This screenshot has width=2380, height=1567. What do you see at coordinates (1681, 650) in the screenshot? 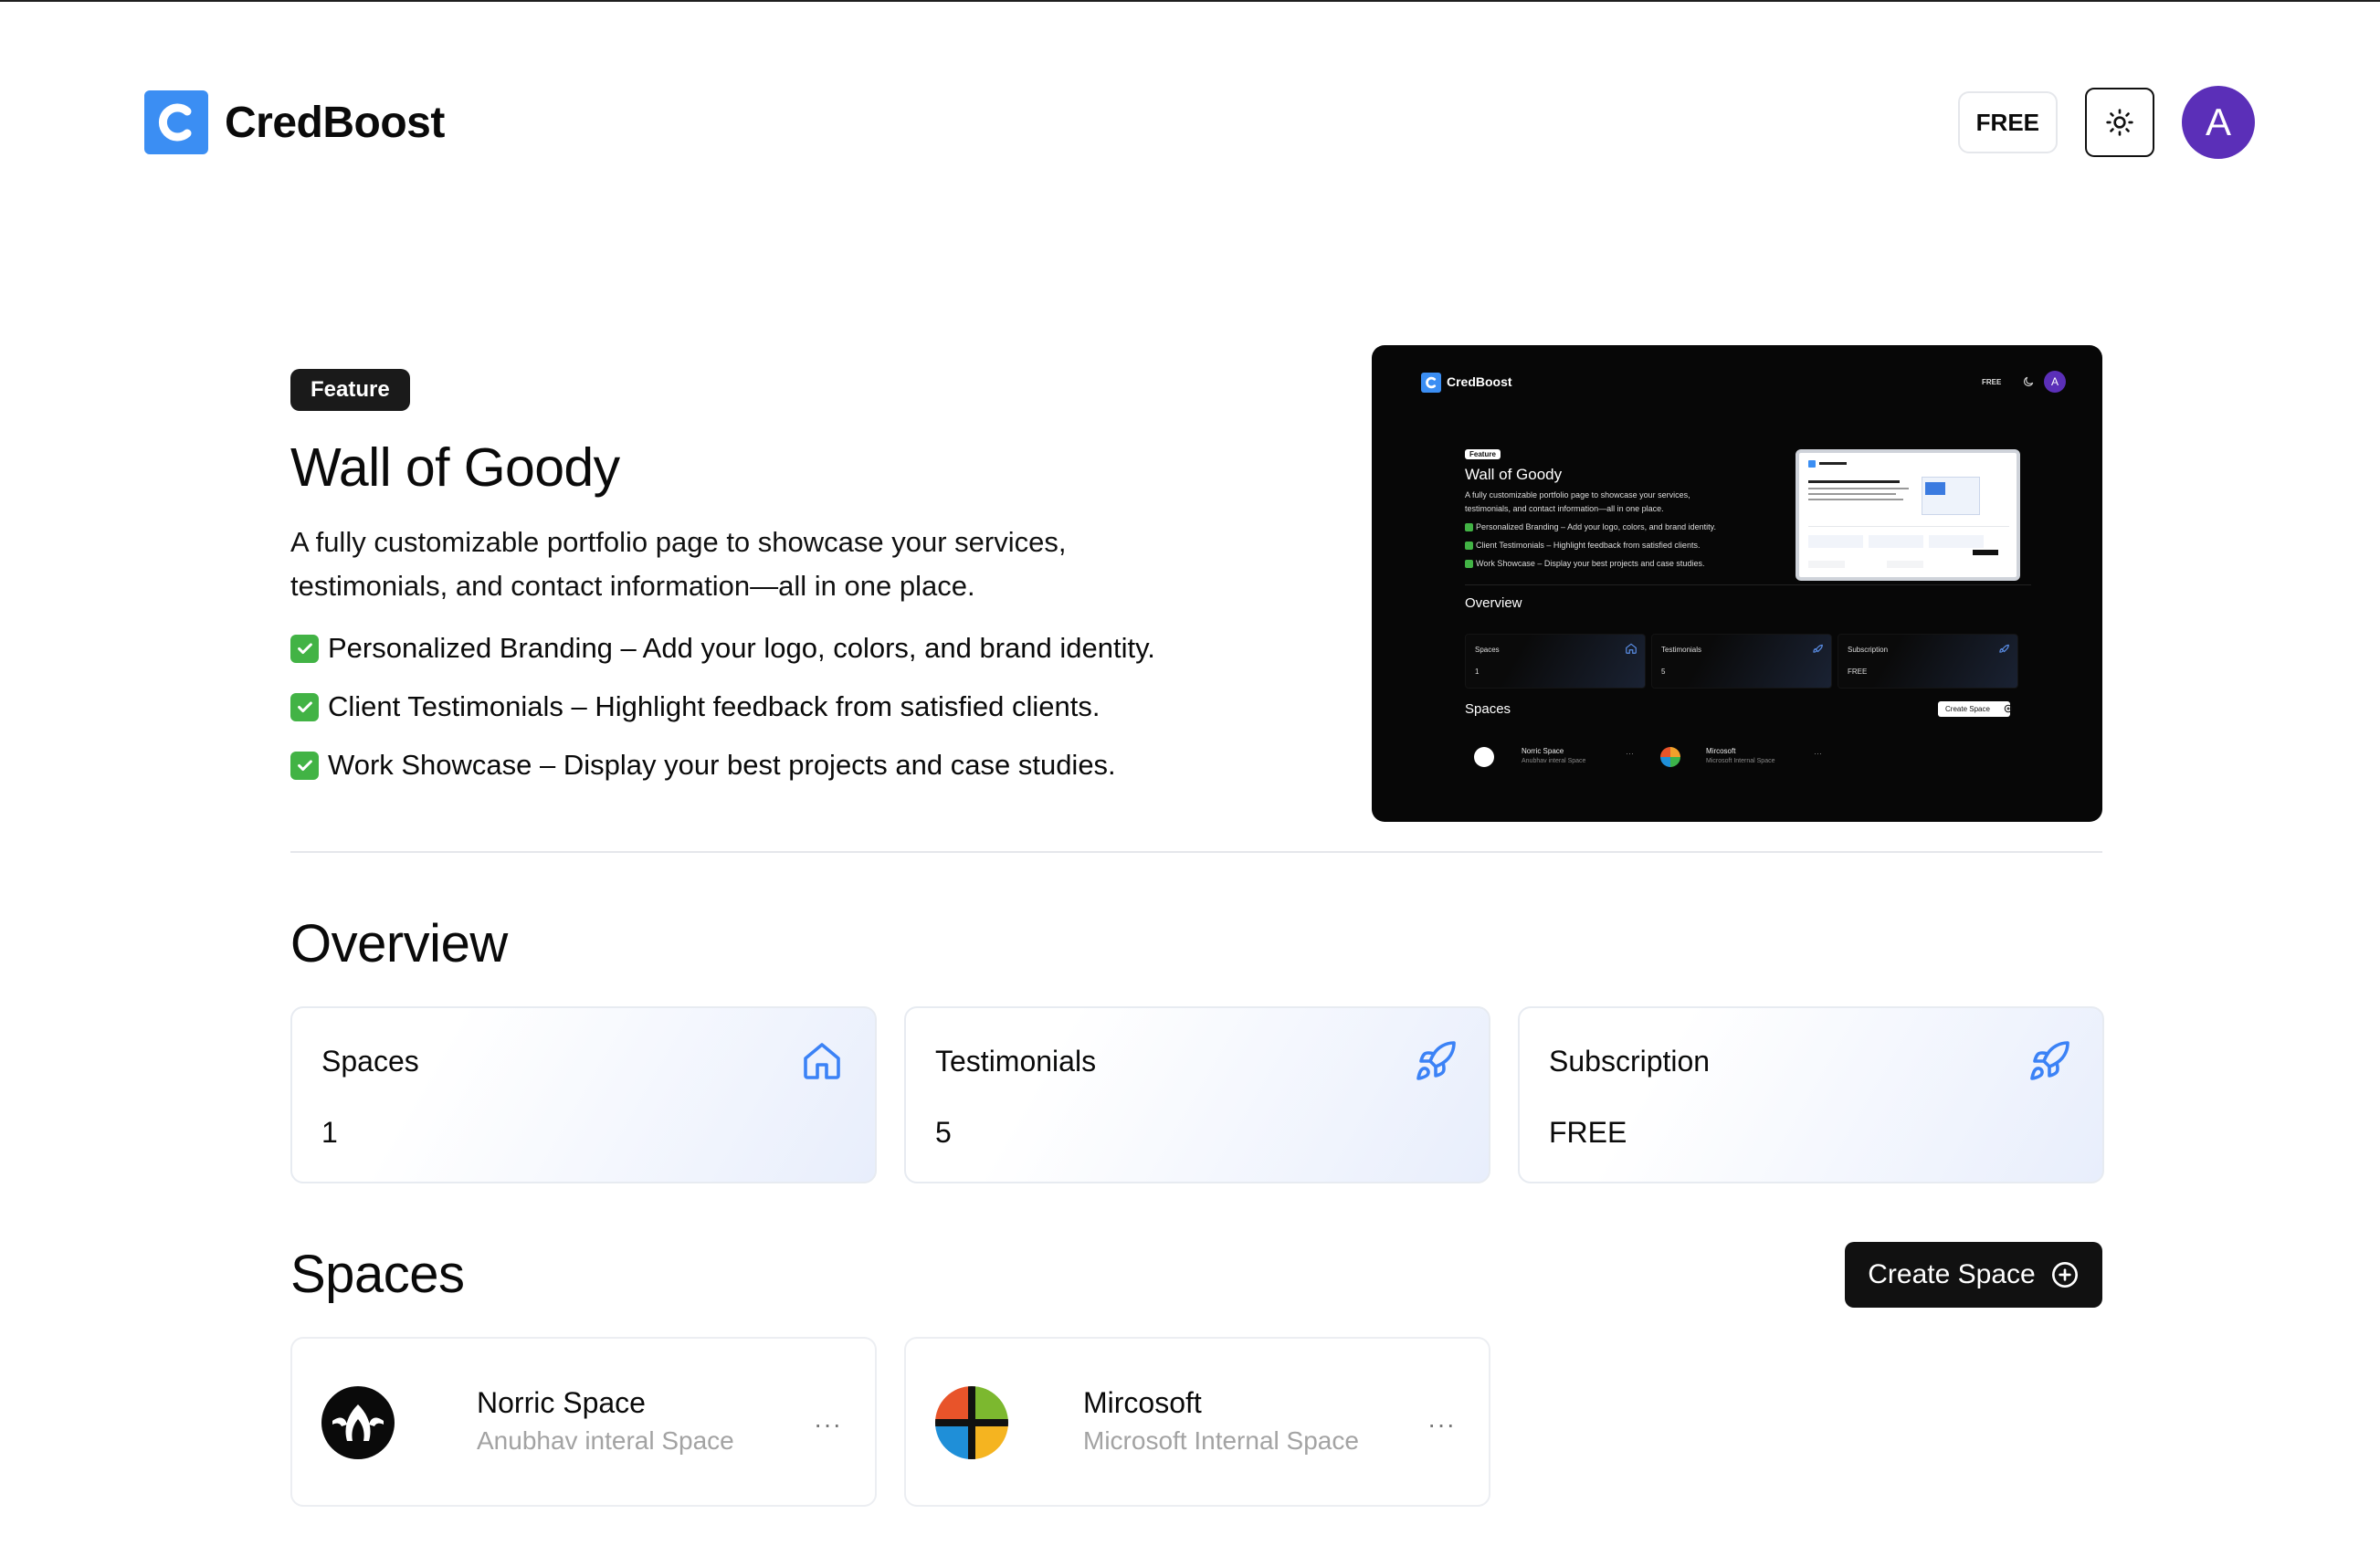
I see `preview-stat-label: Testimonials` at bounding box center [1681, 650].